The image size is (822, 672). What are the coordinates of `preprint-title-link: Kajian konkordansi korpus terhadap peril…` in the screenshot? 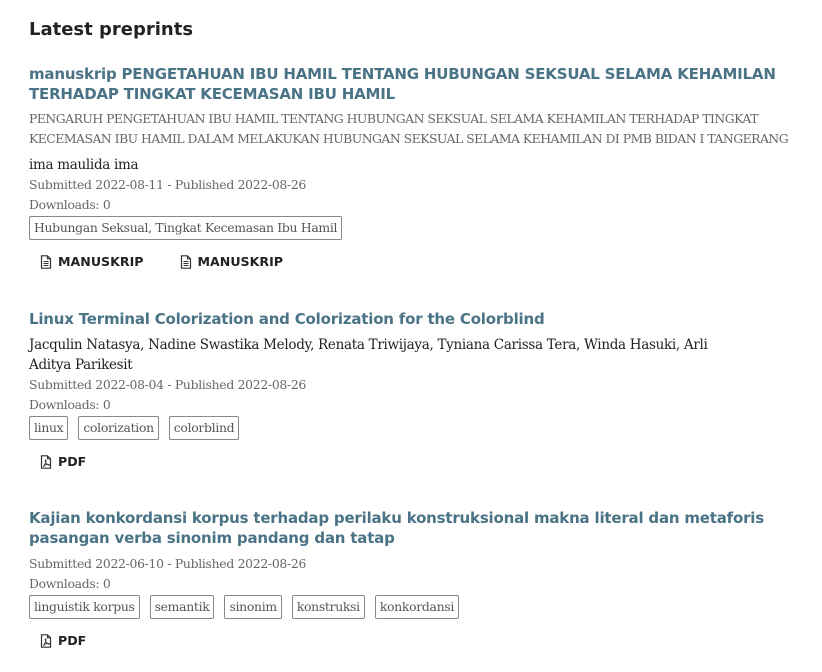 It's located at (419, 528).